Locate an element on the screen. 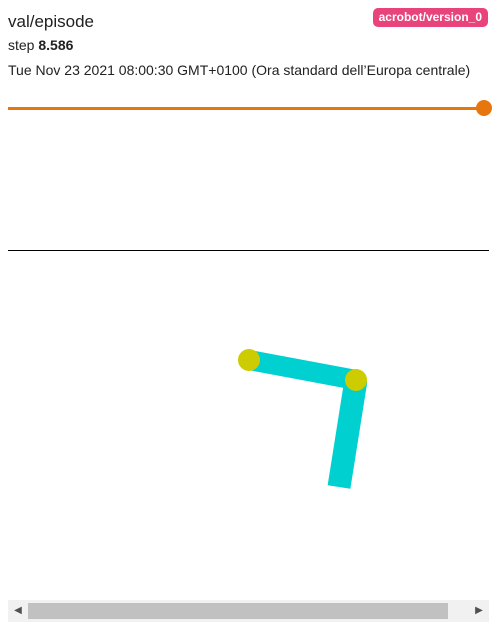  step-row: step 8.586 is located at coordinates (40, 45).